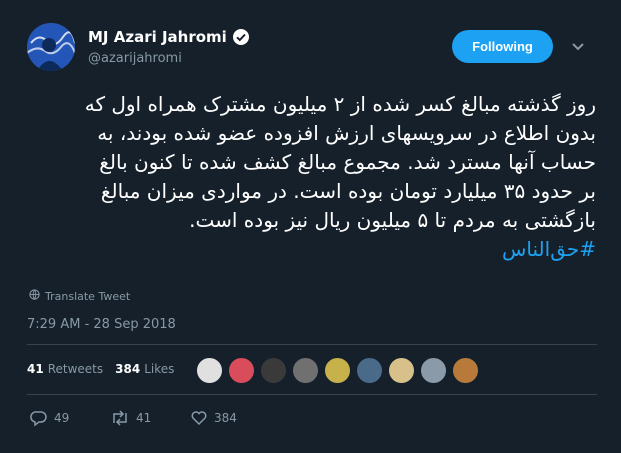  What do you see at coordinates (35, 369) in the screenshot?
I see `retweets-count: 41` at bounding box center [35, 369].